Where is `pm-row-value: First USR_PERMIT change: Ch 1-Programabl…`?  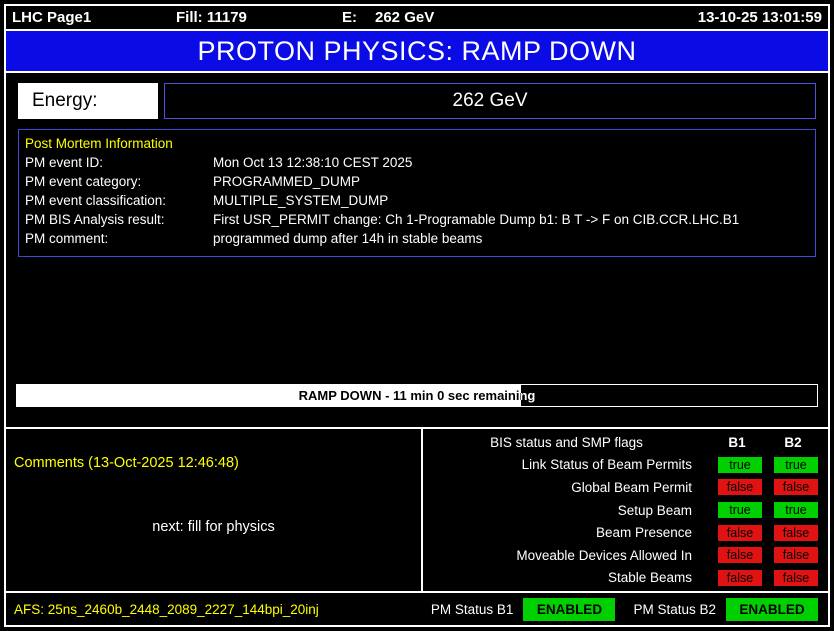
pm-row-value: First USR_PERMIT change: Ch 1-Programabl… is located at coordinates (476, 219).